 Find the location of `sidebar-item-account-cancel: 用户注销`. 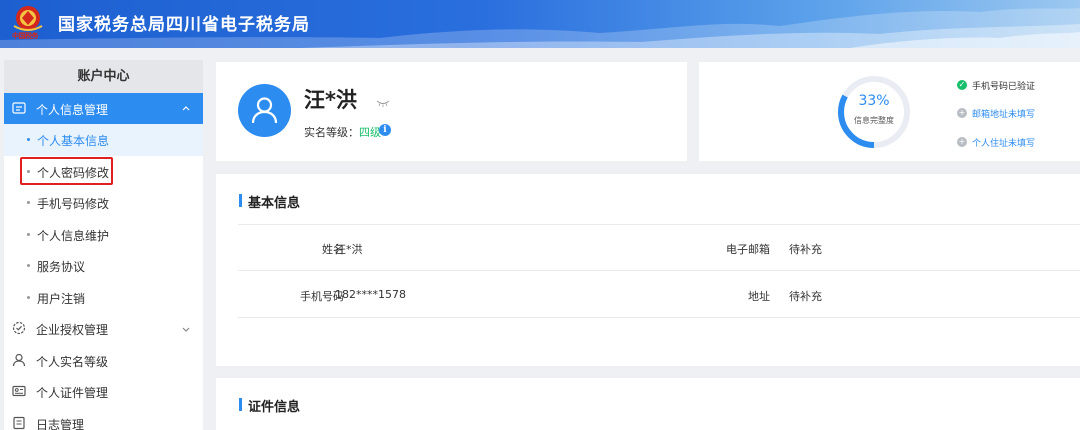

sidebar-item-account-cancel: 用户注销 is located at coordinates (103, 298).